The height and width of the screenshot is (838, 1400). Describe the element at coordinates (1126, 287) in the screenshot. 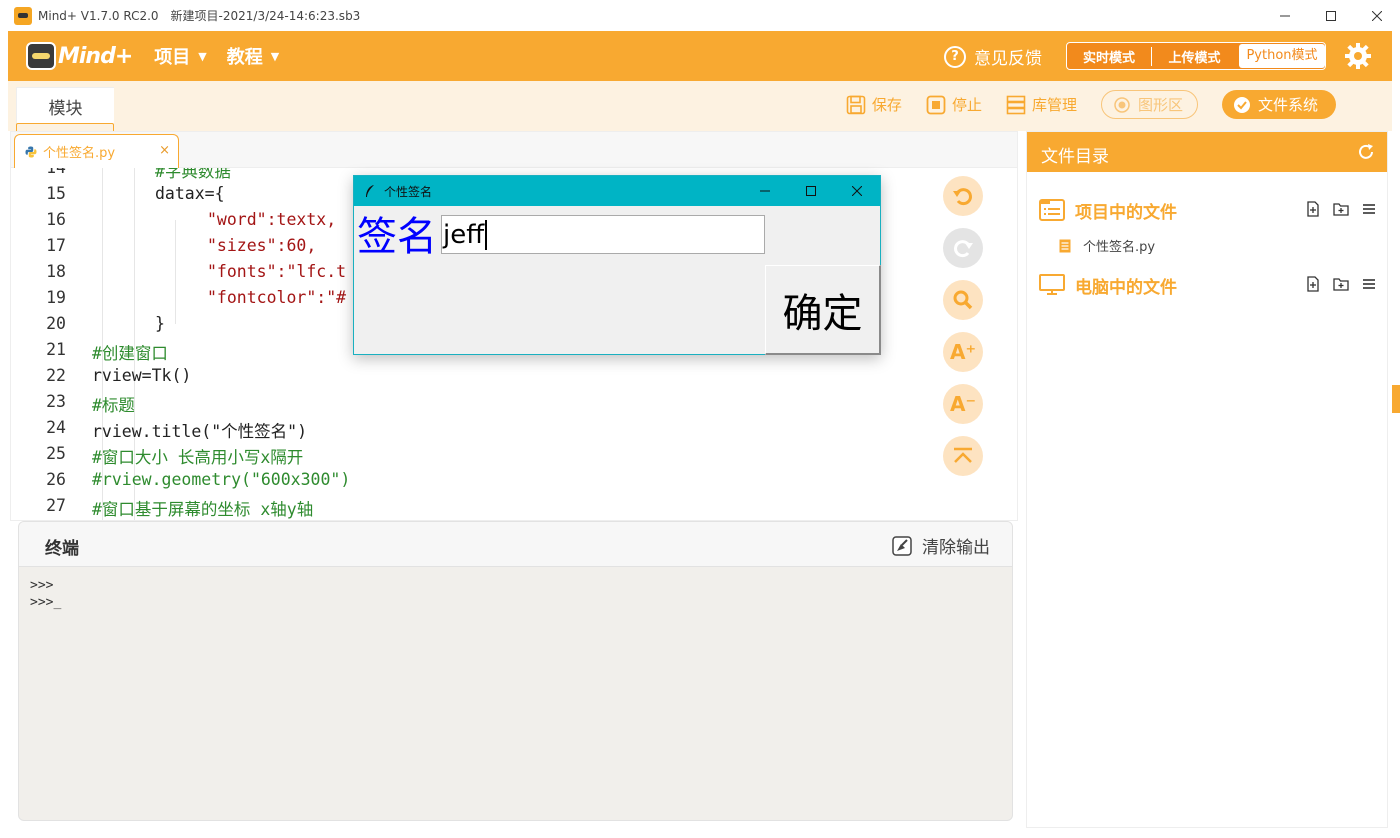

I see `computer-files-label: 电脑中的文件` at that location.